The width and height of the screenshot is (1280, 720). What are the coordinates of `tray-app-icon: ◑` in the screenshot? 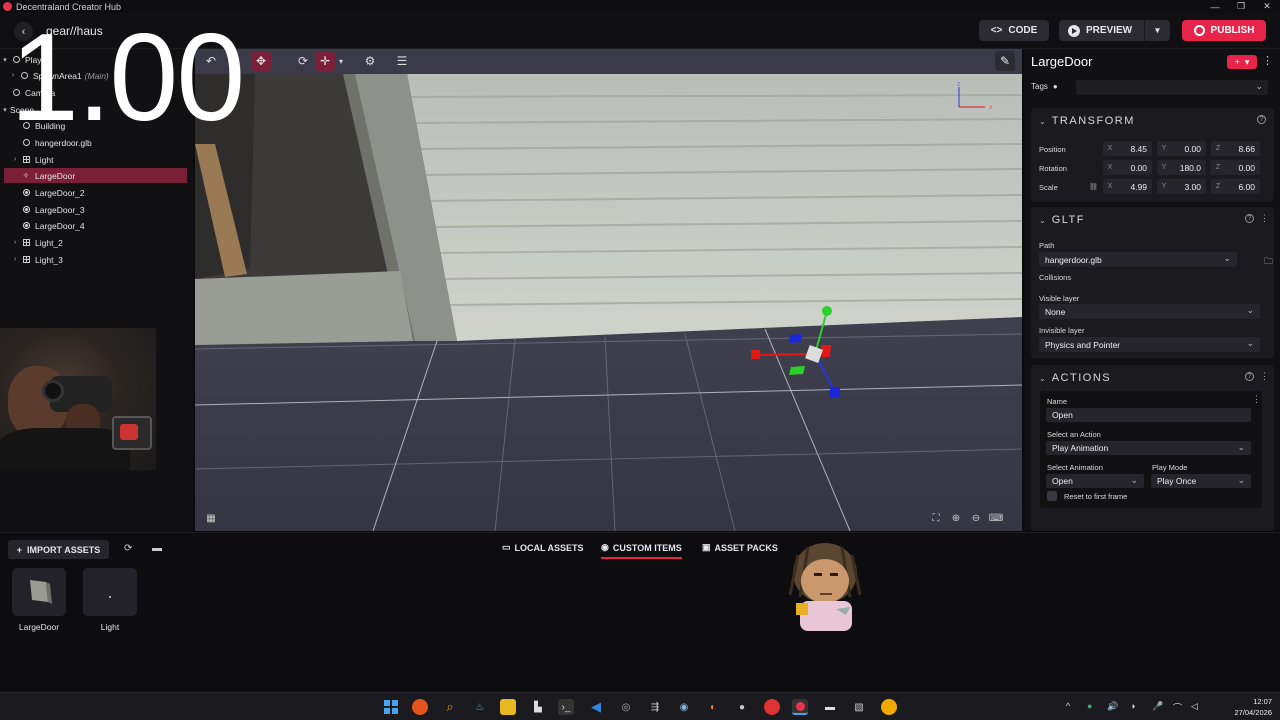 It's located at (1132, 706).